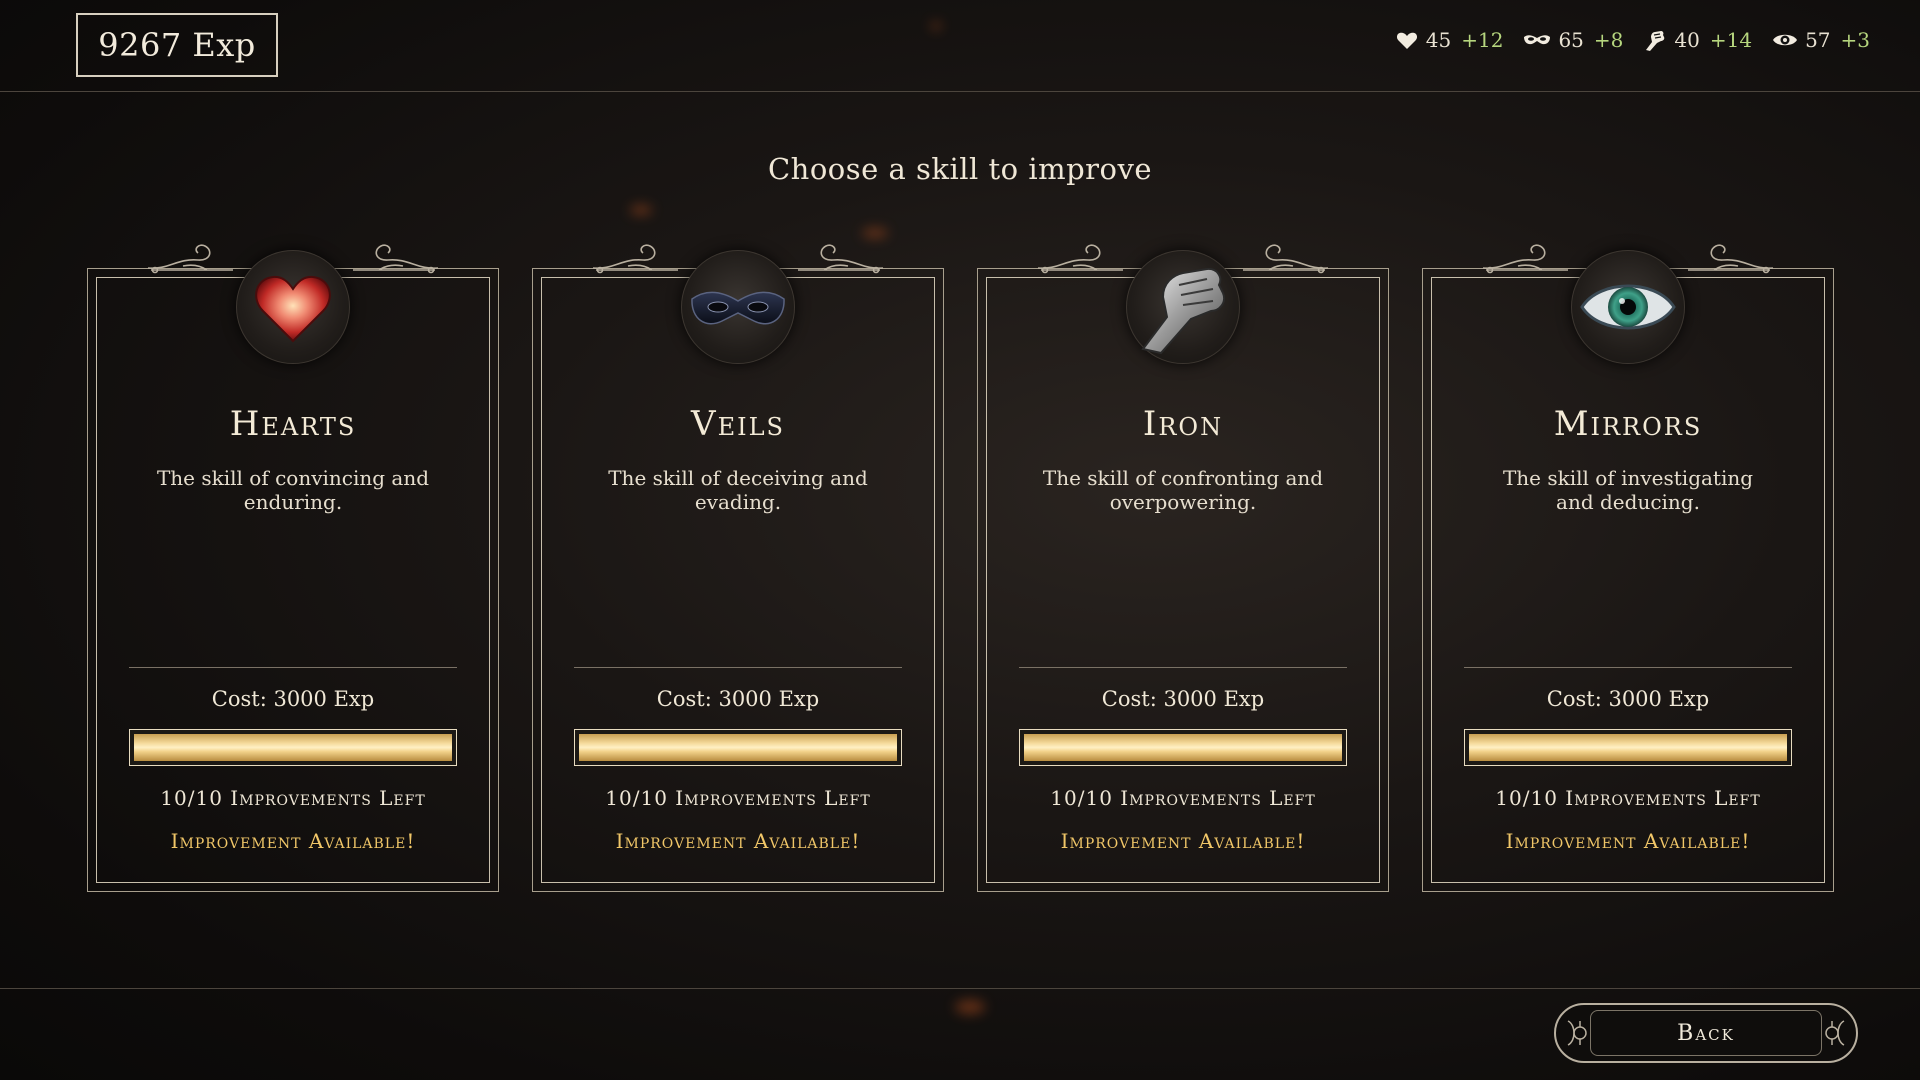 The height and width of the screenshot is (1080, 1920). I want to click on ornament-left-icon, so click(1577, 1033).